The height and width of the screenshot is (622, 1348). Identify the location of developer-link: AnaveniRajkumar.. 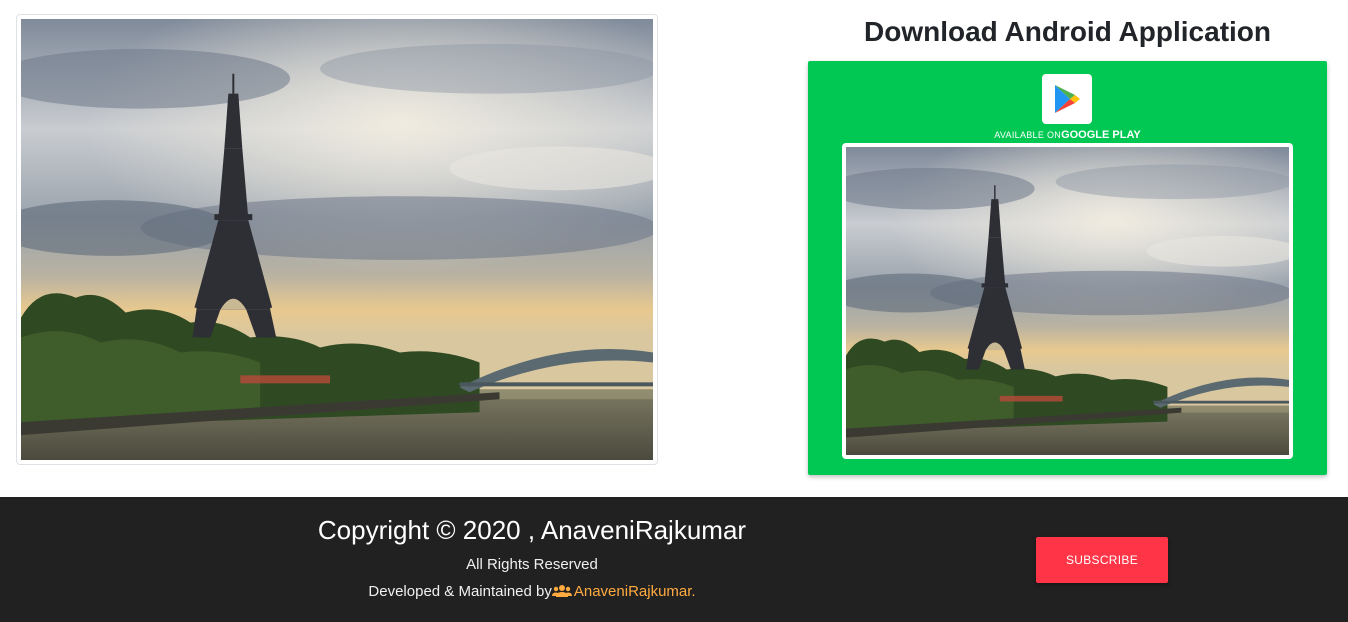
(635, 591).